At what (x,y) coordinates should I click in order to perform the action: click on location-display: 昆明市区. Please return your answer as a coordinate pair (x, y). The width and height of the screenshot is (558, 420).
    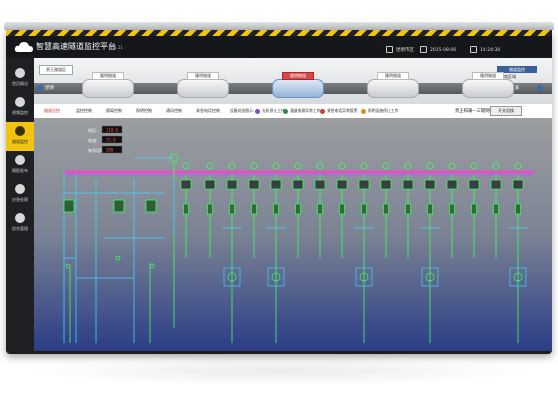
    Looking at the image, I should click on (400, 50).